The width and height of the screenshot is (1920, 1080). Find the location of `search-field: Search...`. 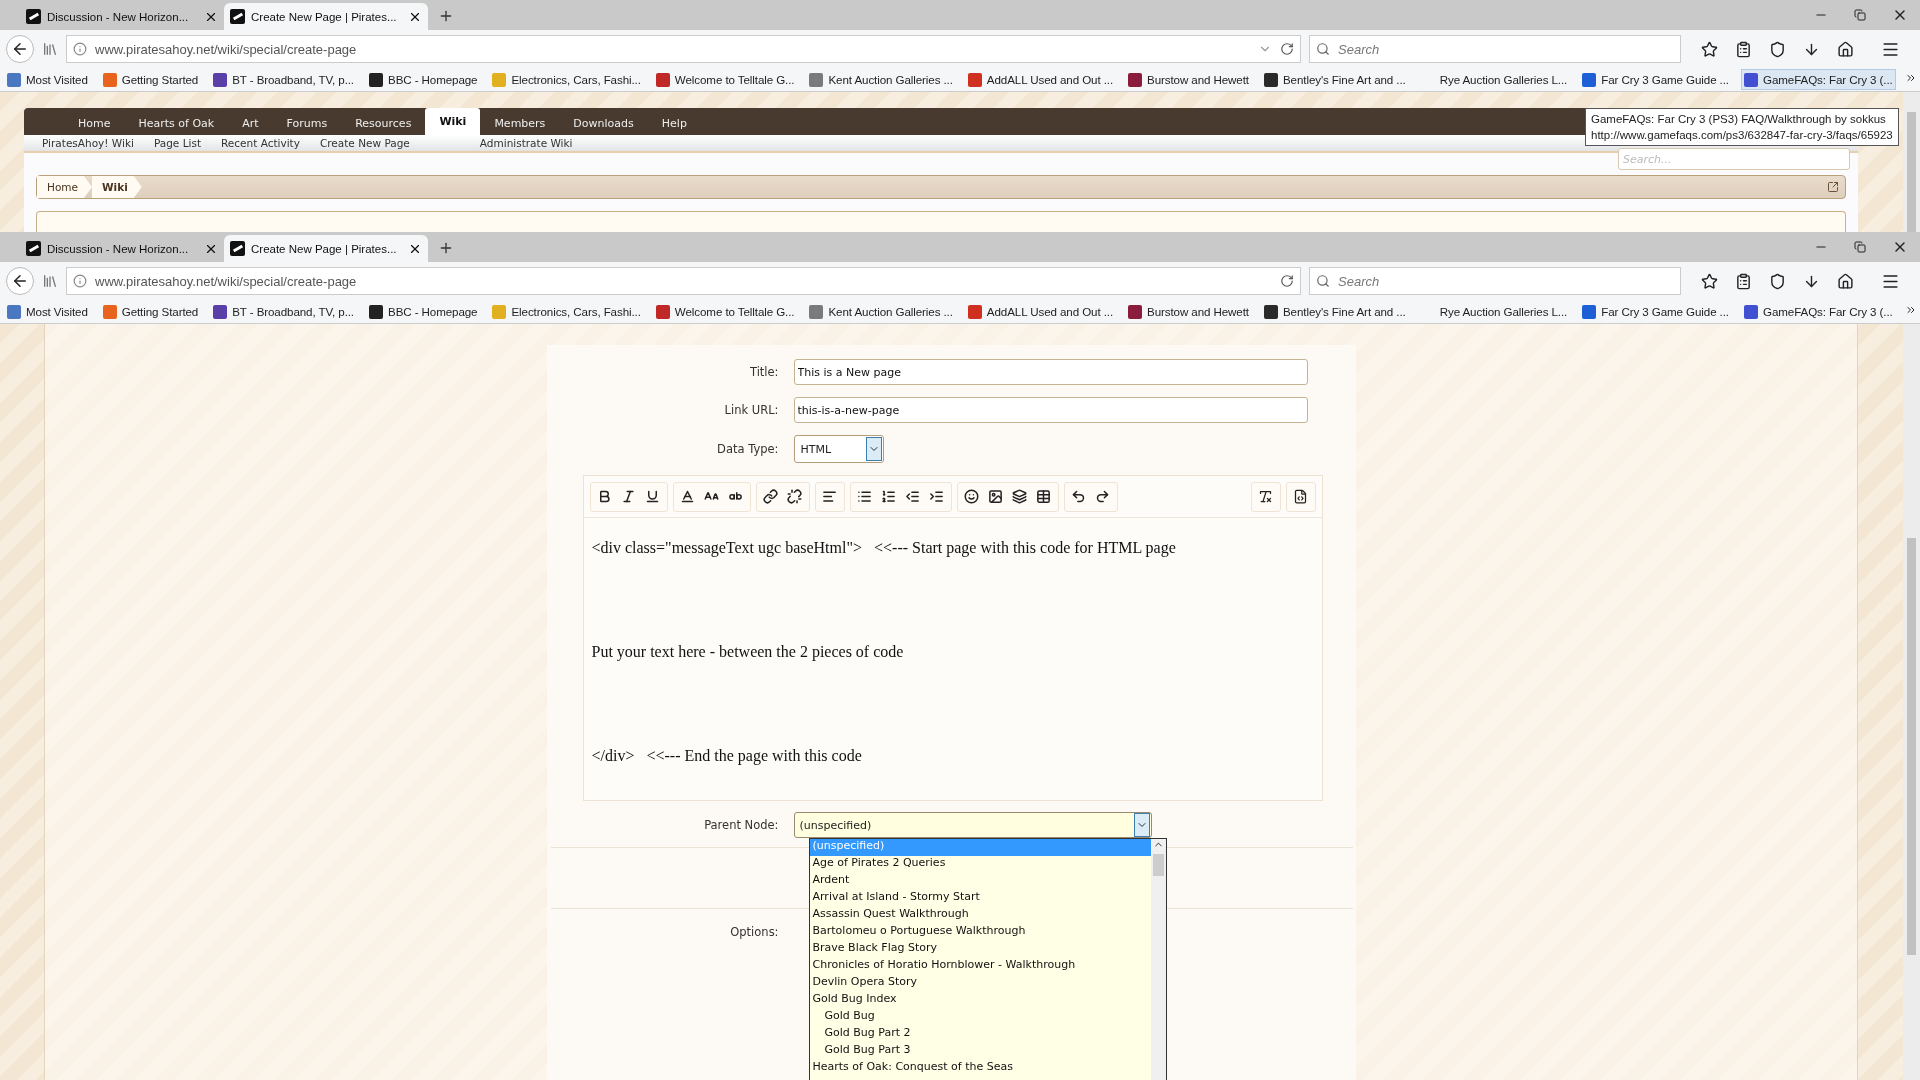

search-field: Search... is located at coordinates (1734, 159).